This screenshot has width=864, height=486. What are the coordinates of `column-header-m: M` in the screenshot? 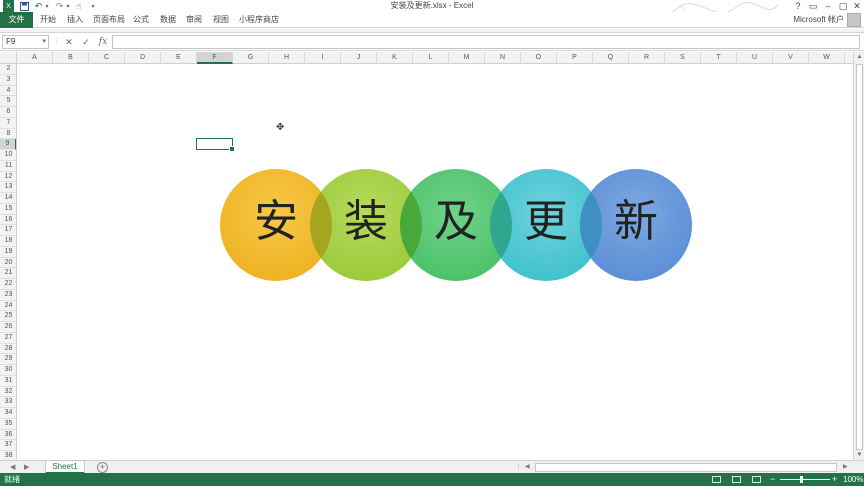 It's located at (467, 58).